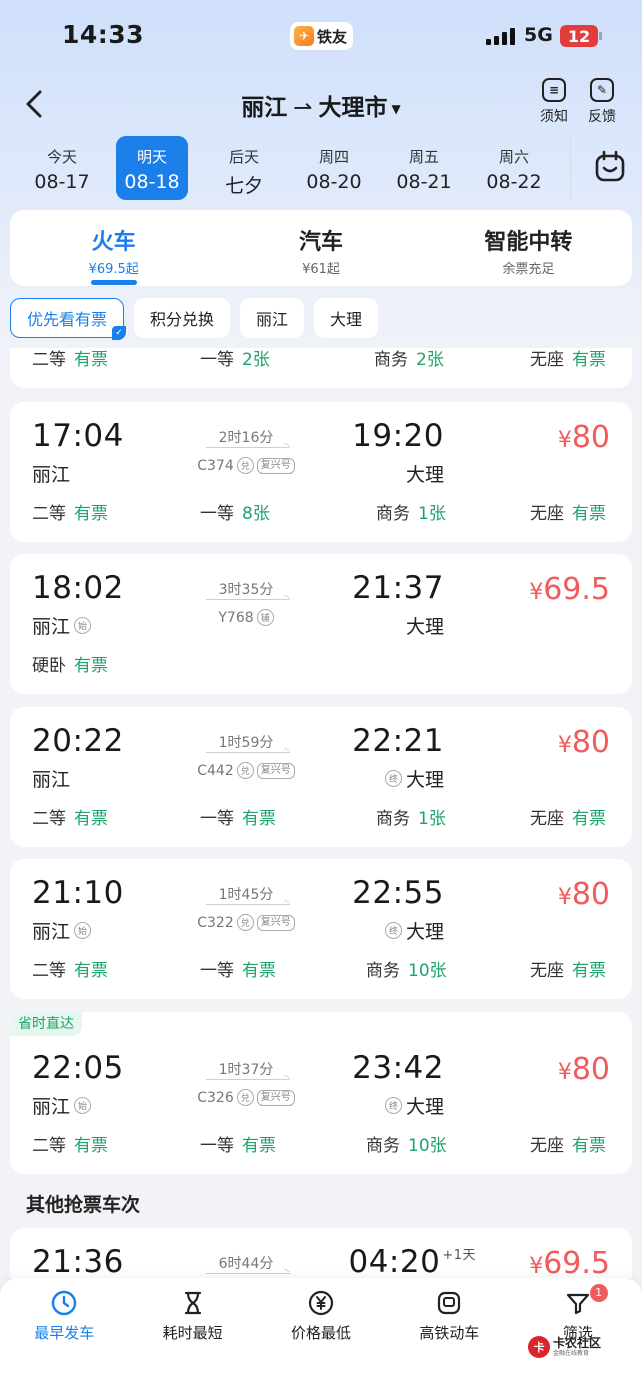 This screenshot has height=1389, width=642. Describe the element at coordinates (238, 968) in the screenshot. I see `seat-item: 一等 有票` at that location.